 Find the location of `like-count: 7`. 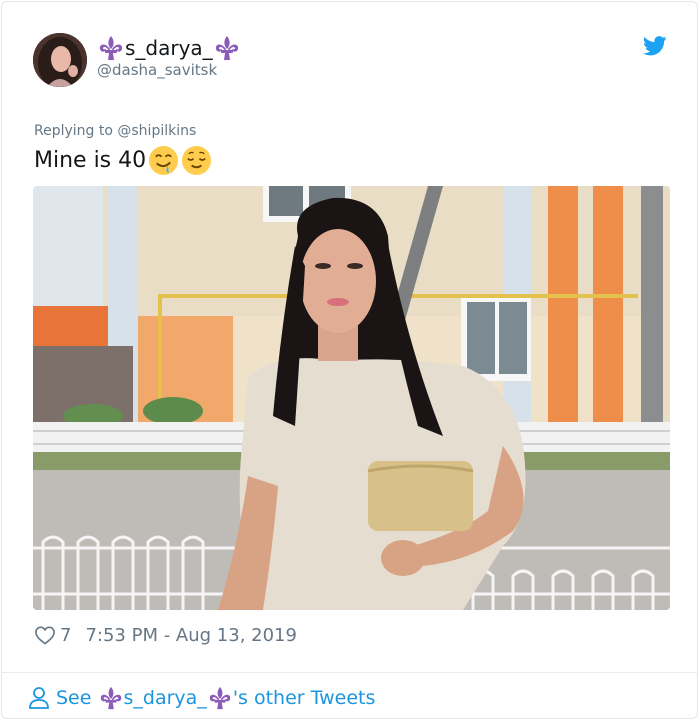

like-count: 7 is located at coordinates (66, 635).